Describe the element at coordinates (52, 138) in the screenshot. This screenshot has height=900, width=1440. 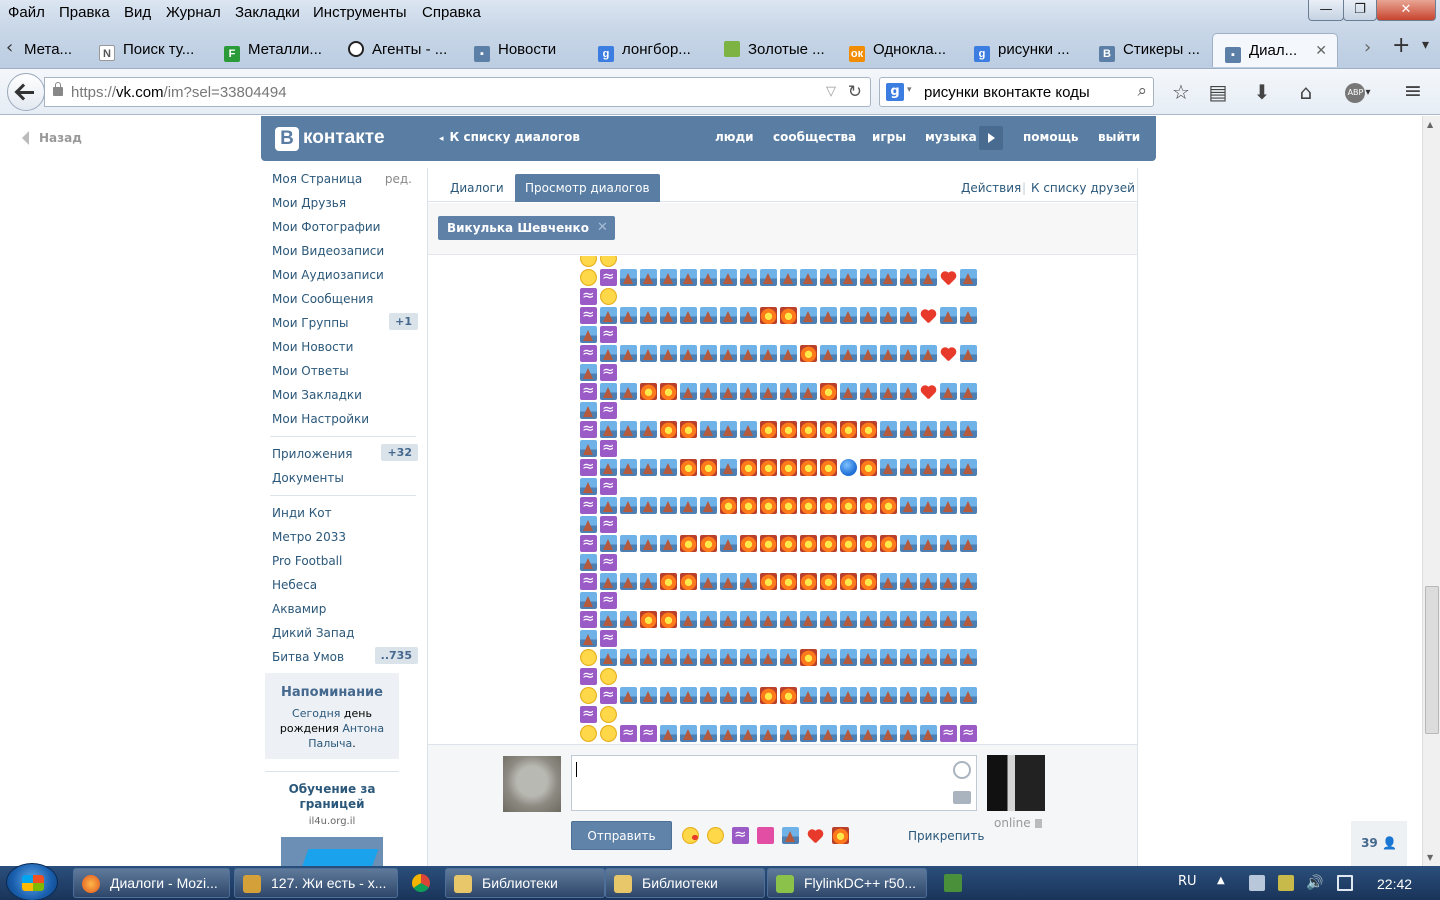
I see `vk-back-link: Назад` at that location.